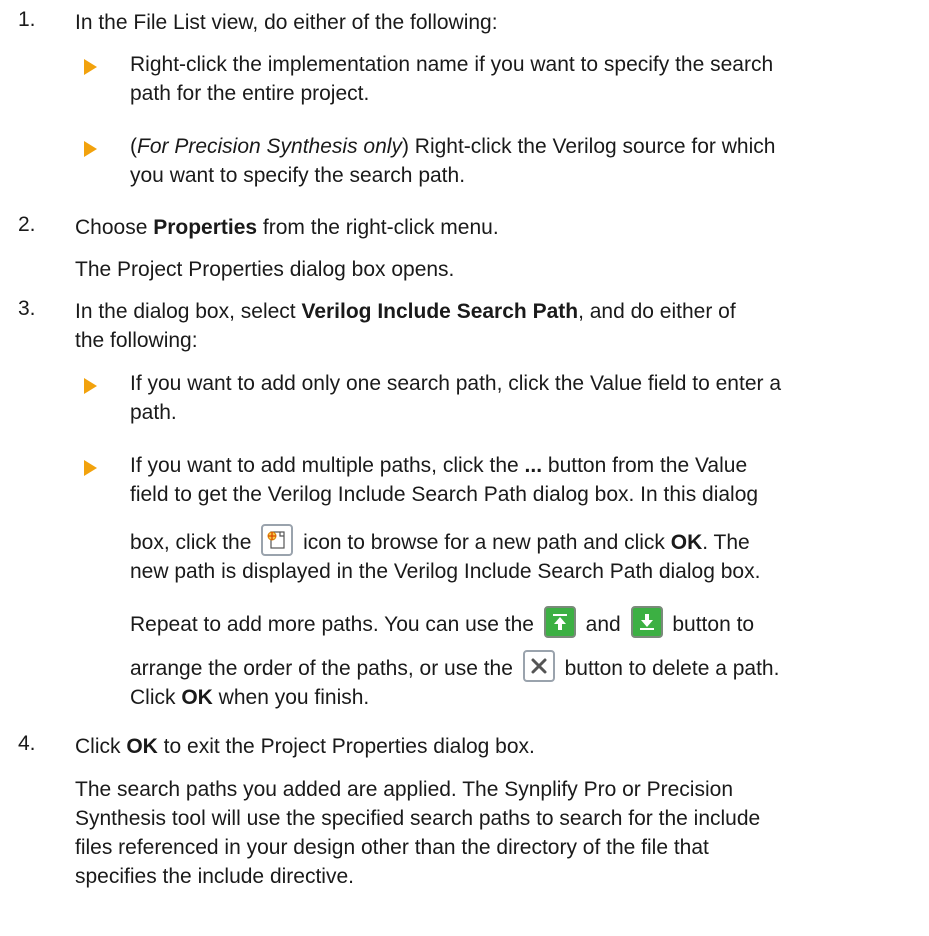 This screenshot has width=929, height=936. Describe the element at coordinates (27, 19) in the screenshot. I see `step-1-number: 1.` at that location.